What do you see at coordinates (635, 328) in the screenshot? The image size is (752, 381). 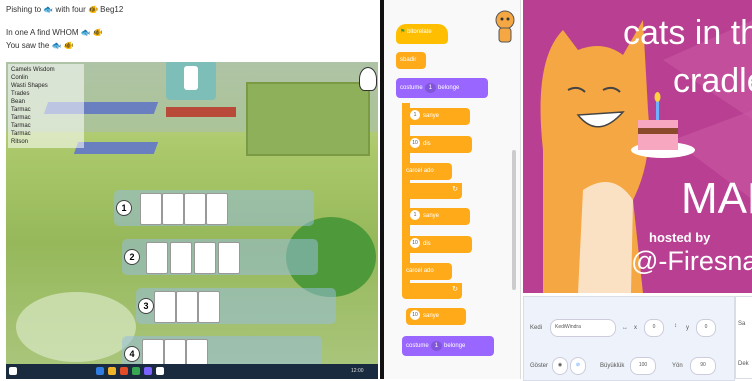 I see `x-label: x` at bounding box center [635, 328].